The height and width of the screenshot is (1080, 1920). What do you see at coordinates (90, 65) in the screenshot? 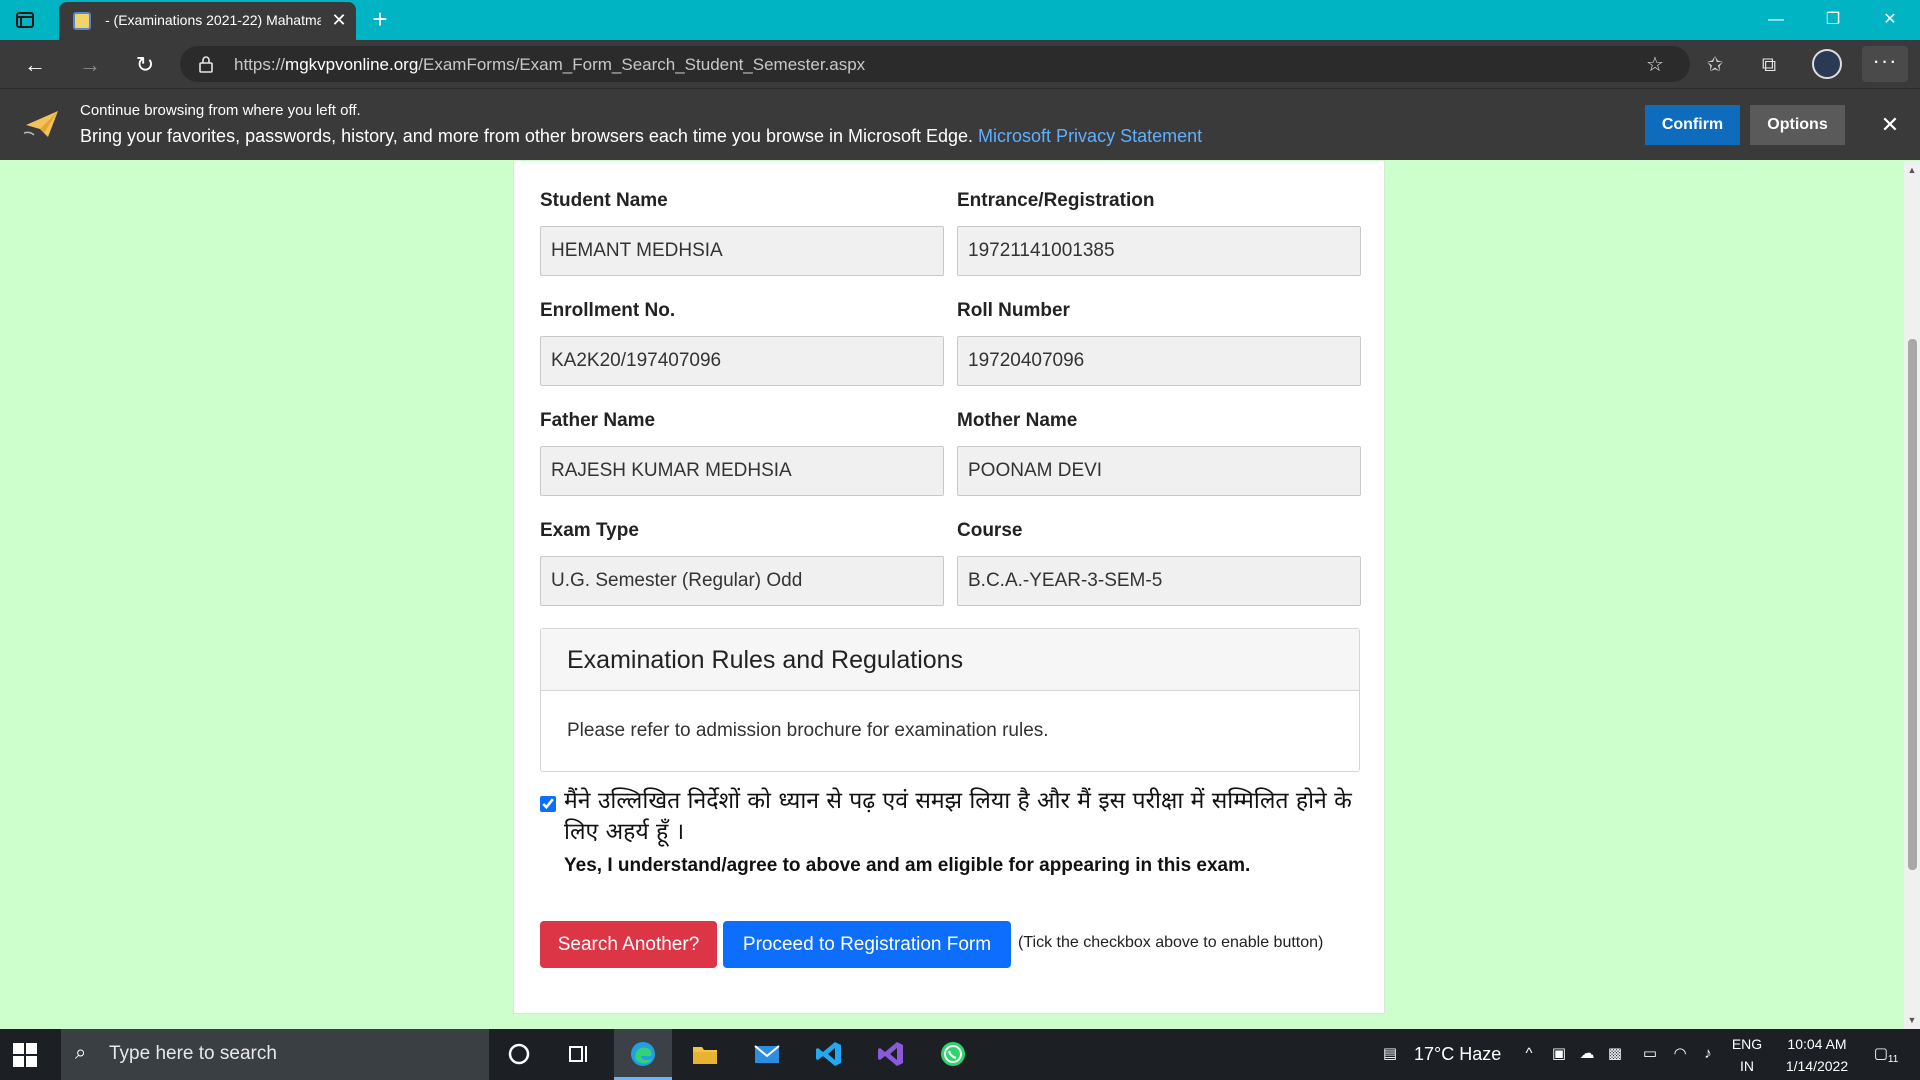
I see `forward-arrow-icon: →` at bounding box center [90, 65].